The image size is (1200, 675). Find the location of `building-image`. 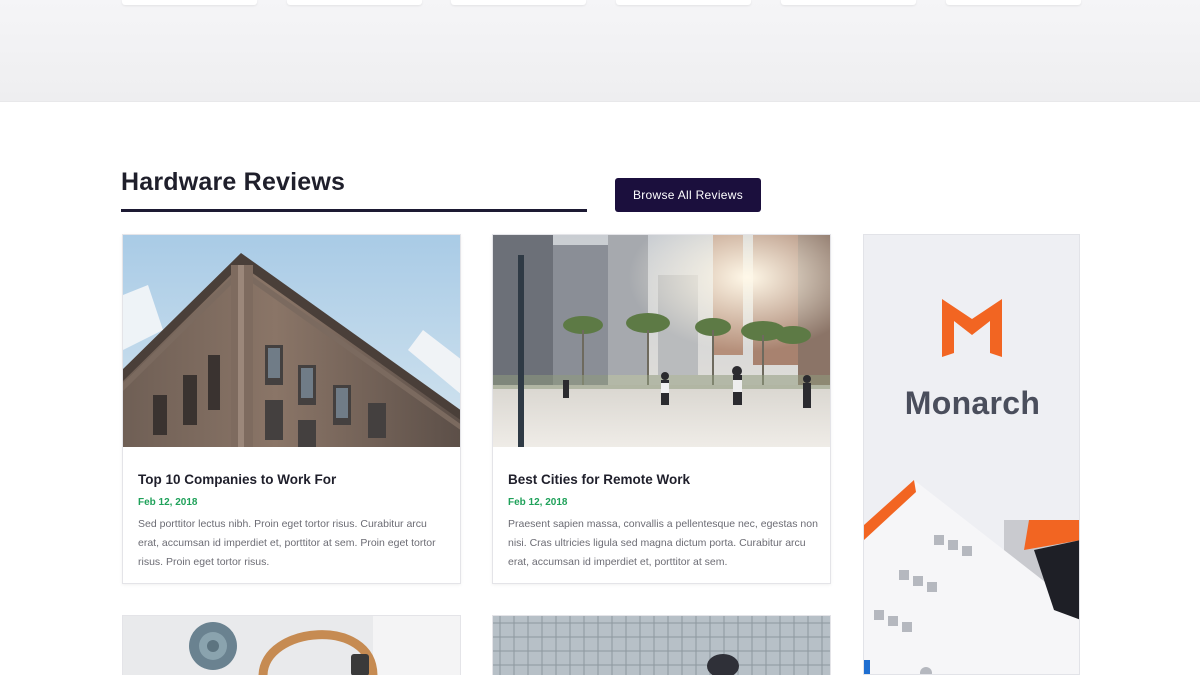

building-image is located at coordinates (291, 341).